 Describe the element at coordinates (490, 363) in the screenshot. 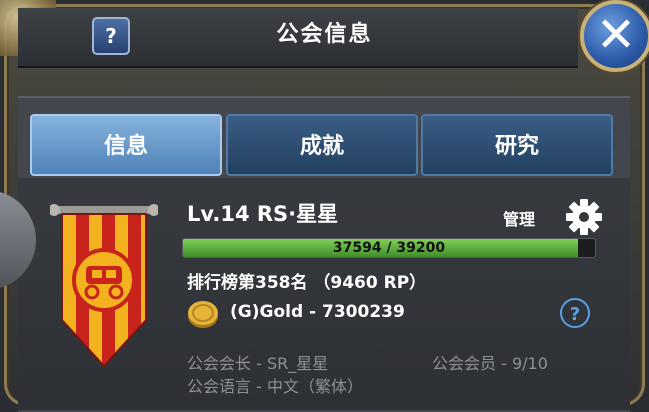

I see `guild-members: 公会会员 - 9/10` at that location.